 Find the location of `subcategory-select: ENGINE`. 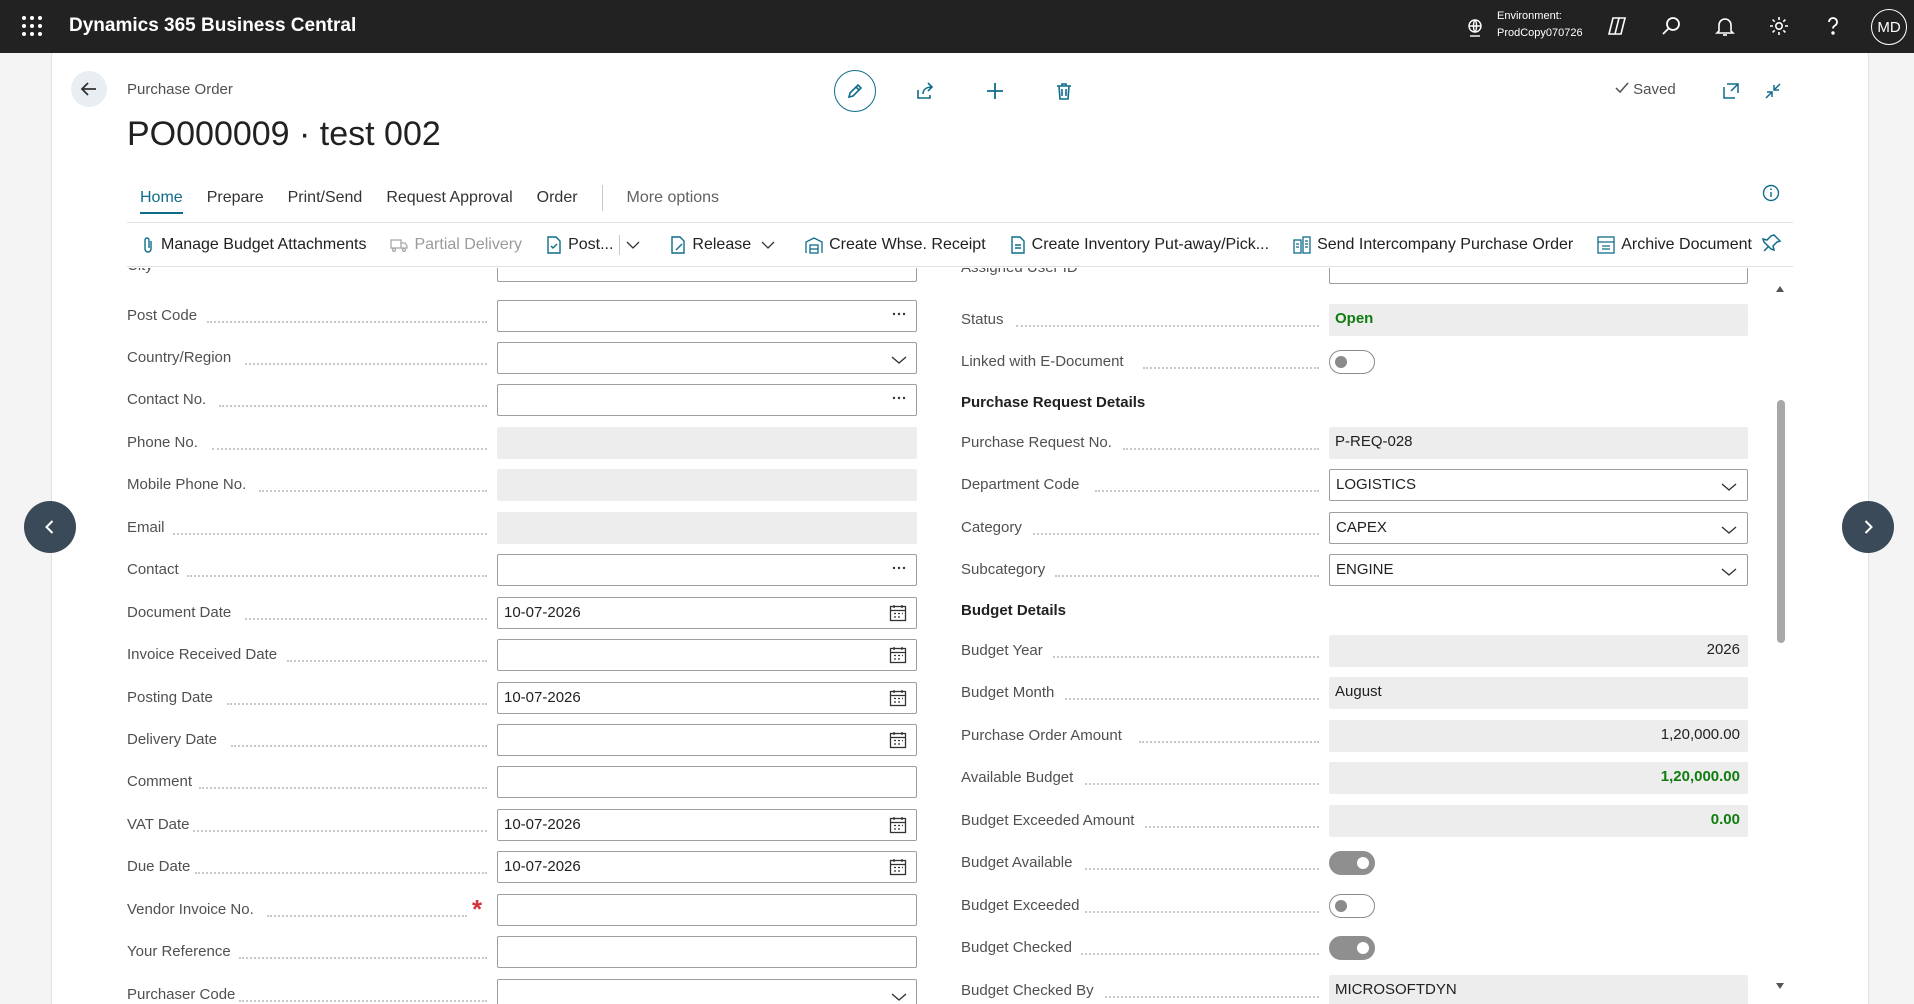

subcategory-select: ENGINE is located at coordinates (1538, 570).